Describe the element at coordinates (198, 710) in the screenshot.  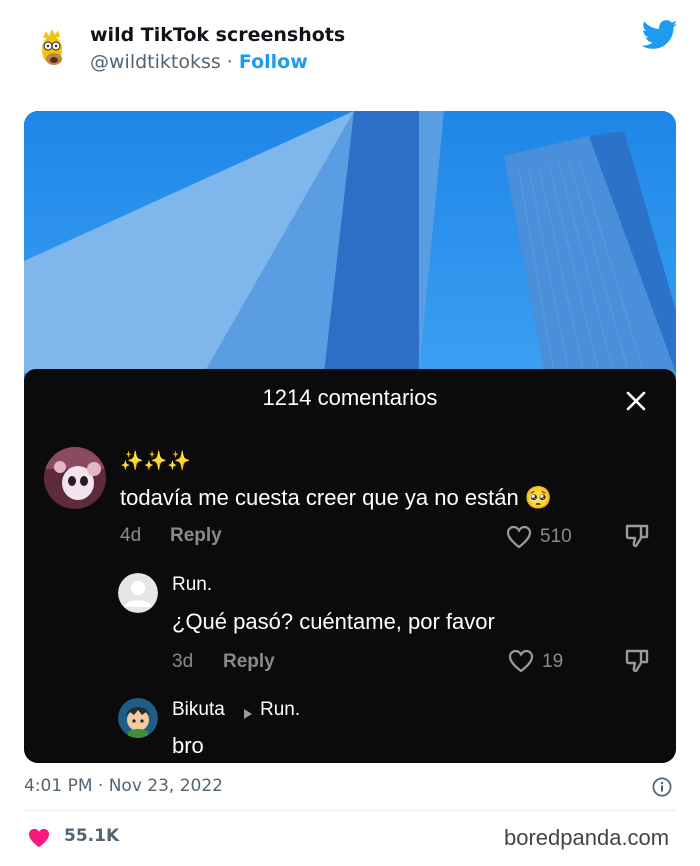
I see `comment-username: Bikuta` at that location.